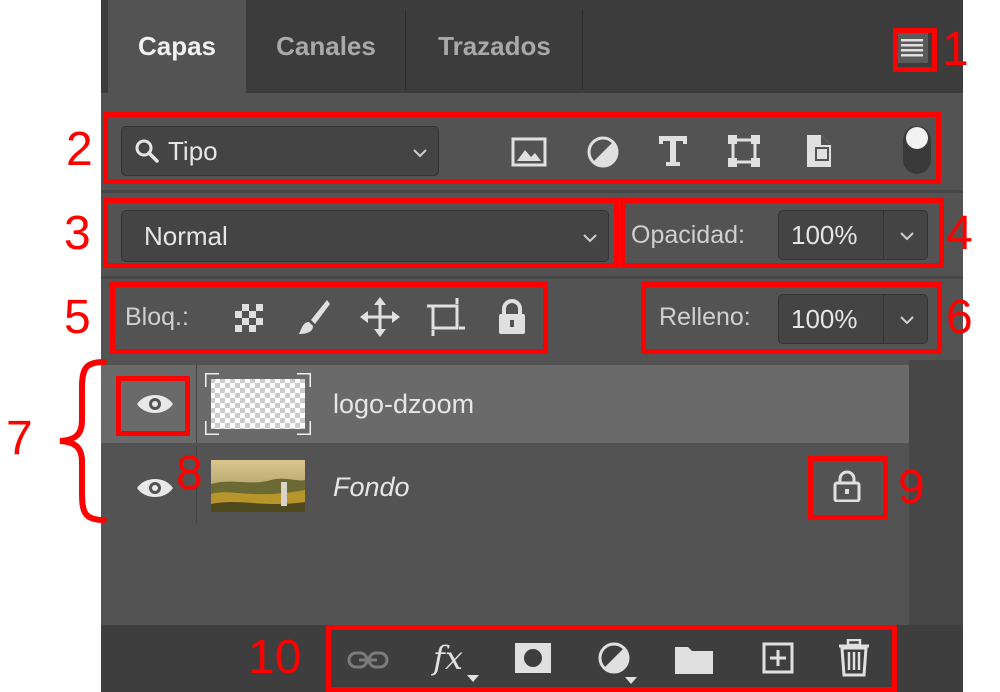 The height and width of the screenshot is (692, 1000). I want to click on fill-label: Relleno:, so click(705, 317).